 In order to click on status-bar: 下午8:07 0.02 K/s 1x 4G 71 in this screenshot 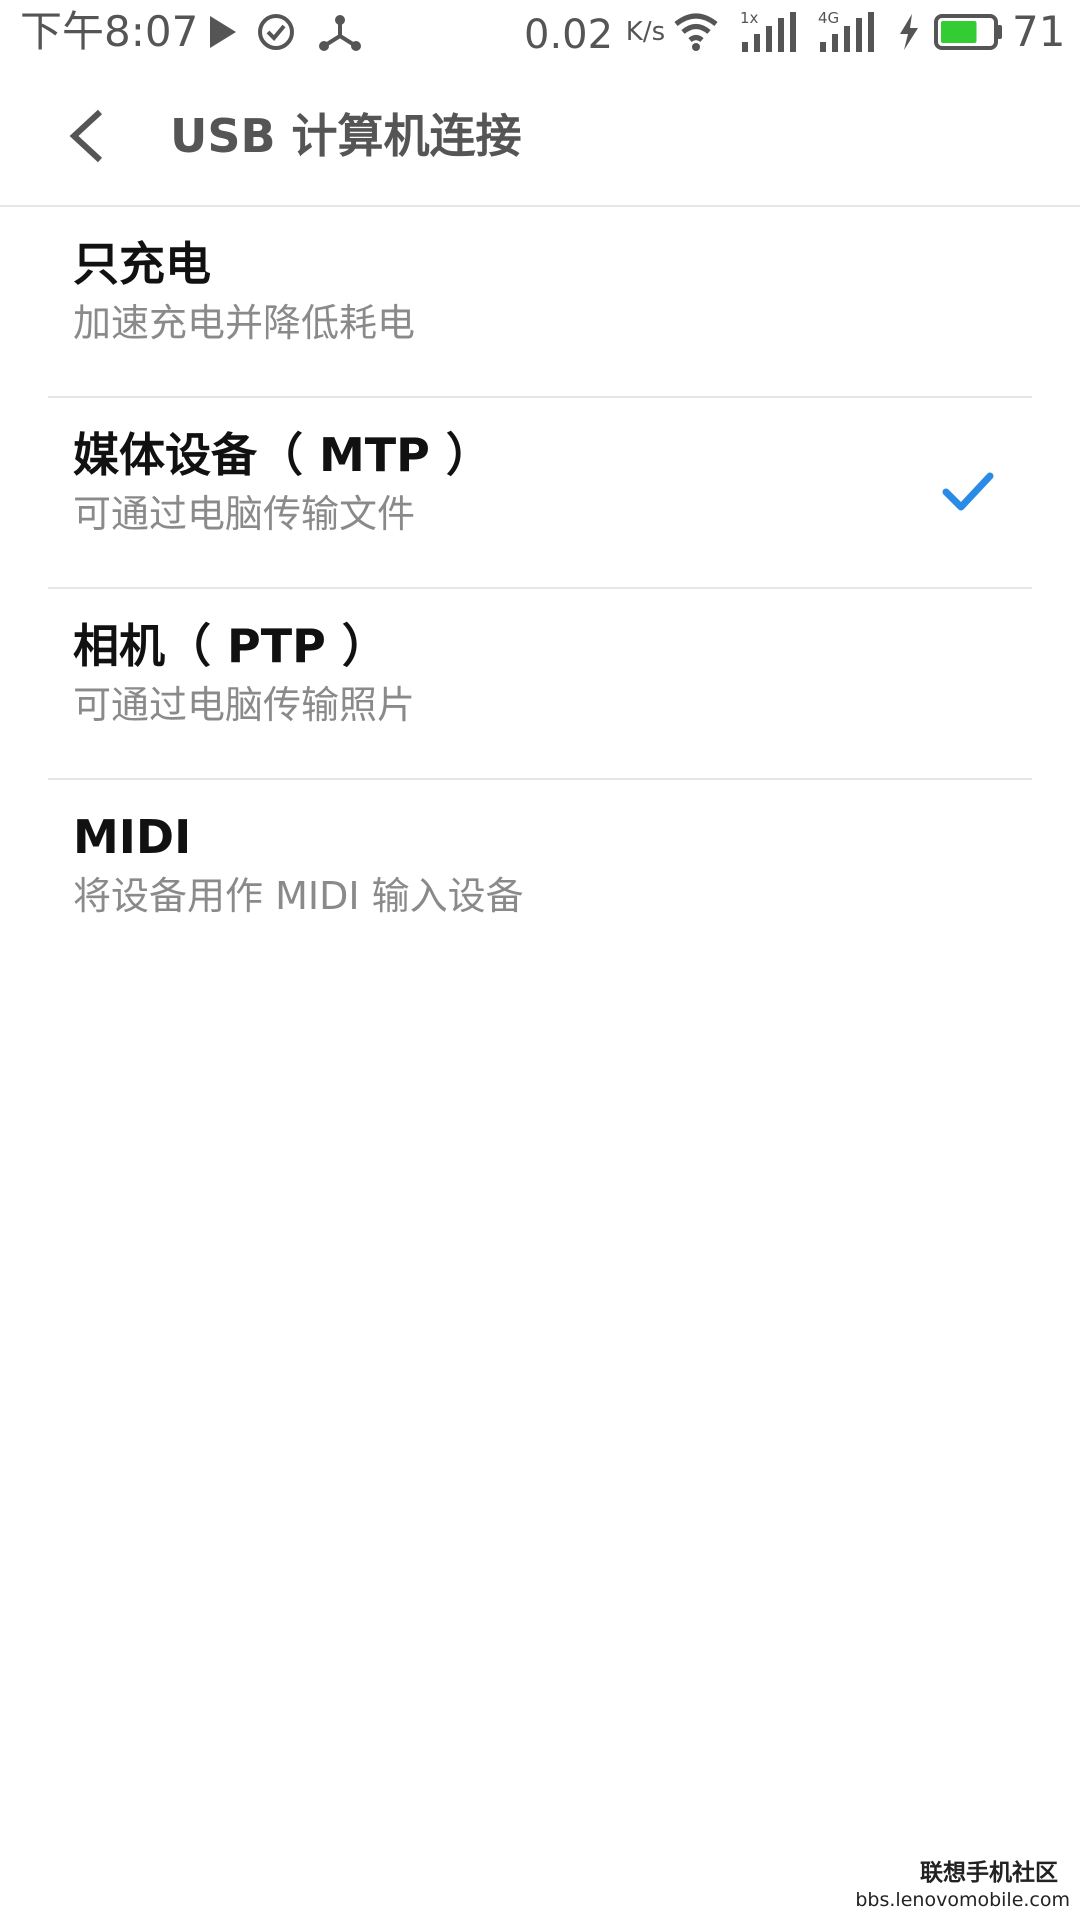, I will do `click(540, 32)`.